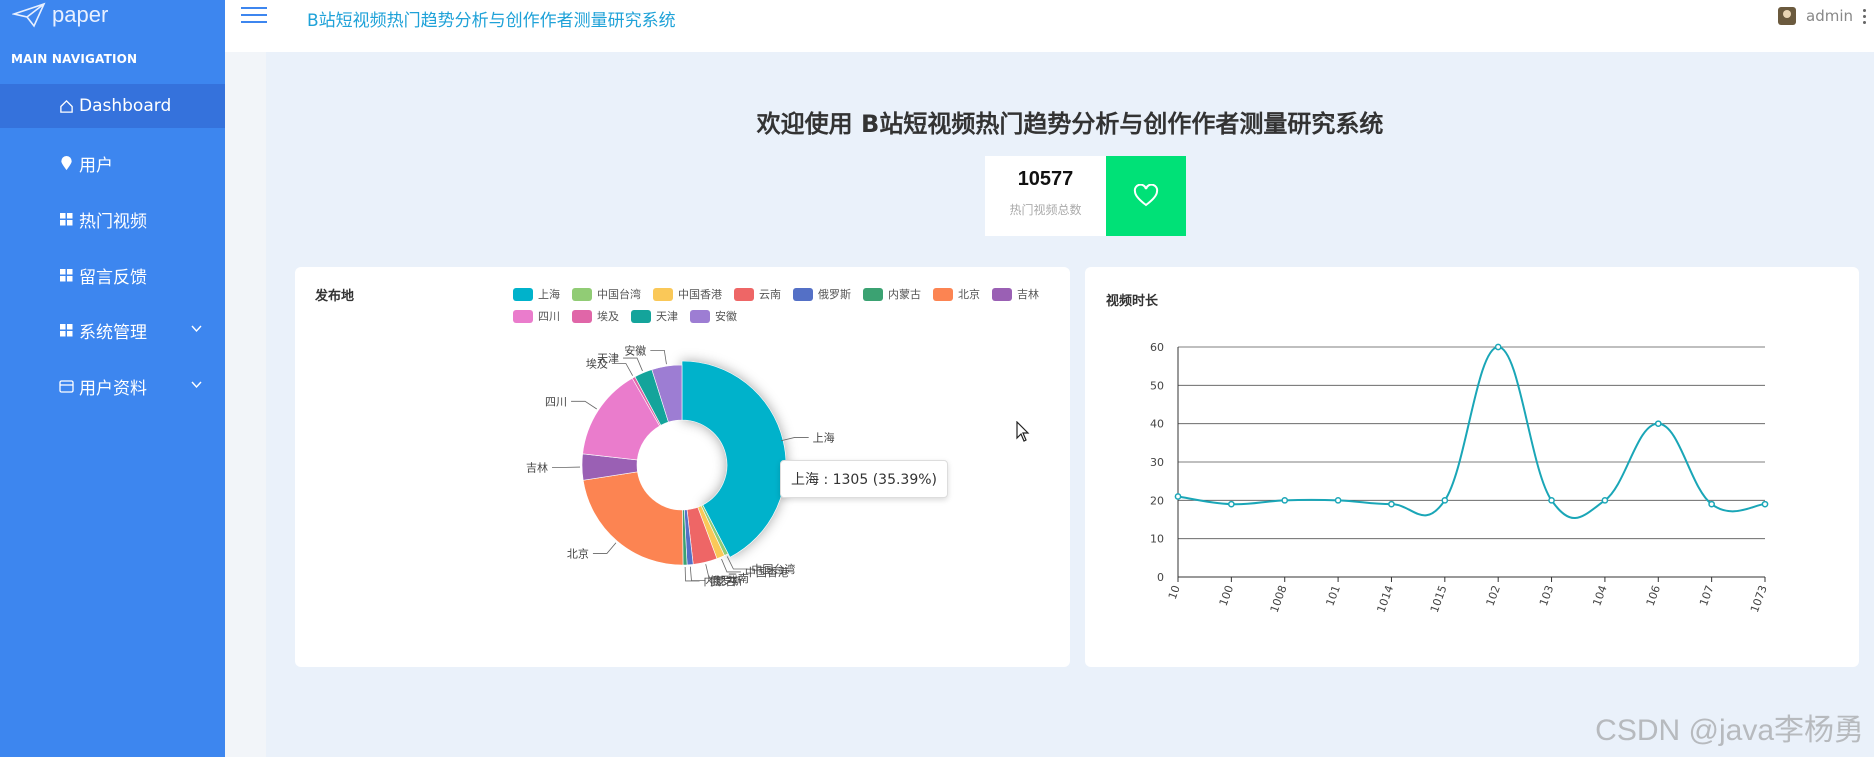 This screenshot has width=1874, height=757. What do you see at coordinates (1045, 196) in the screenshot?
I see `stat-card: 10577 热门视频总数` at bounding box center [1045, 196].